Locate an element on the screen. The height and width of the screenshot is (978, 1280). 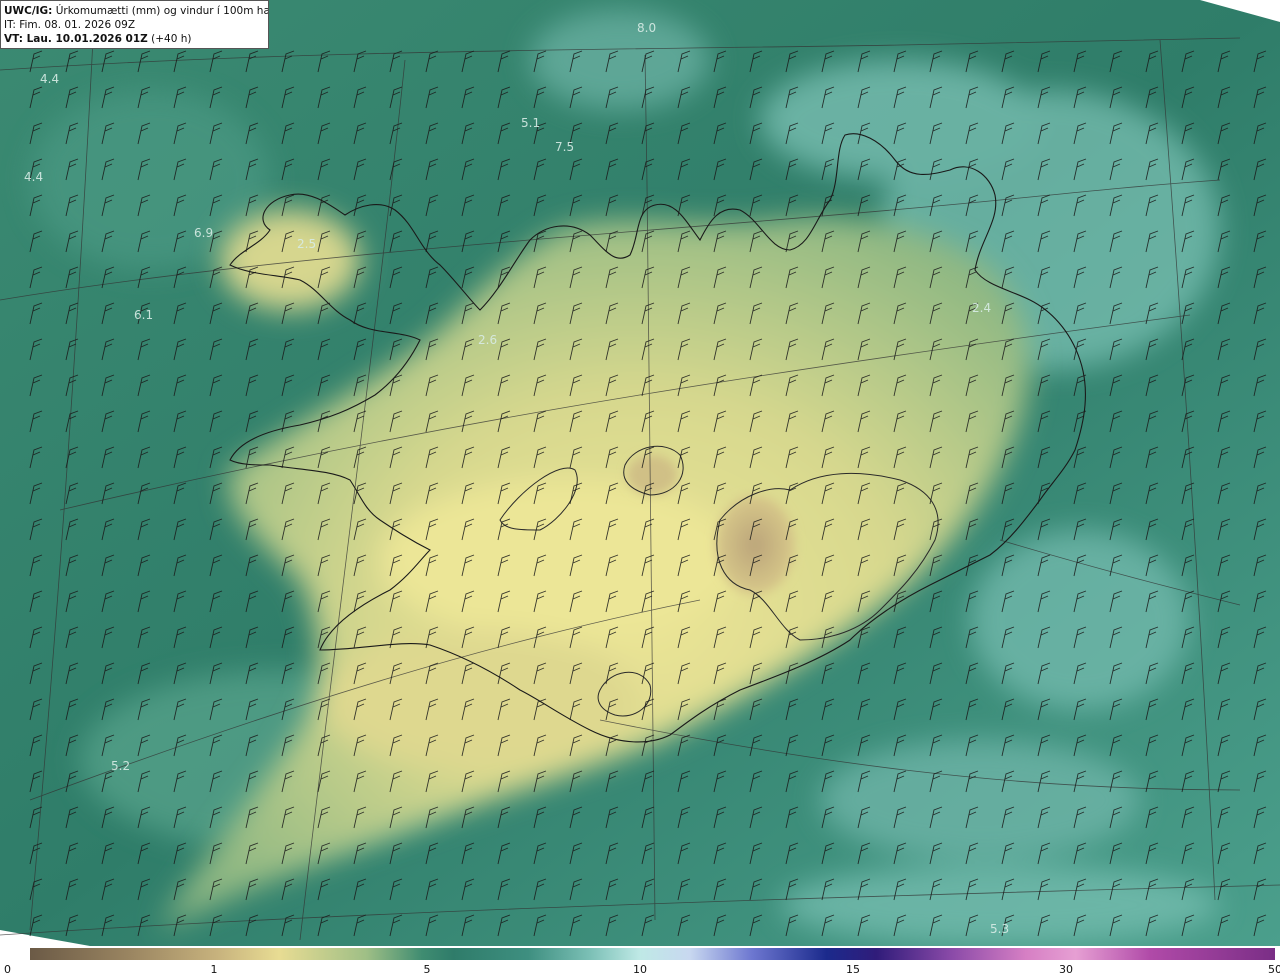
value-label: 2.6 is located at coordinates (488, 340).